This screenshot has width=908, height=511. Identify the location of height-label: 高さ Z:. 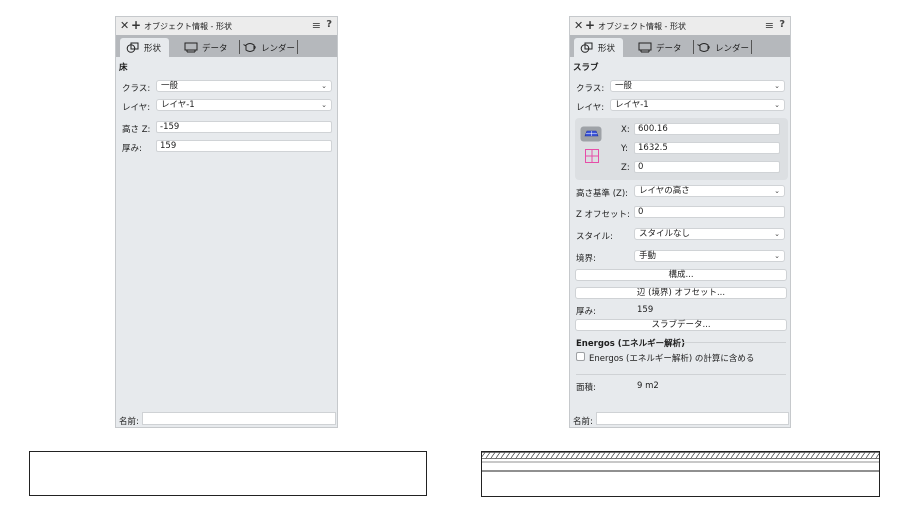
(136, 130).